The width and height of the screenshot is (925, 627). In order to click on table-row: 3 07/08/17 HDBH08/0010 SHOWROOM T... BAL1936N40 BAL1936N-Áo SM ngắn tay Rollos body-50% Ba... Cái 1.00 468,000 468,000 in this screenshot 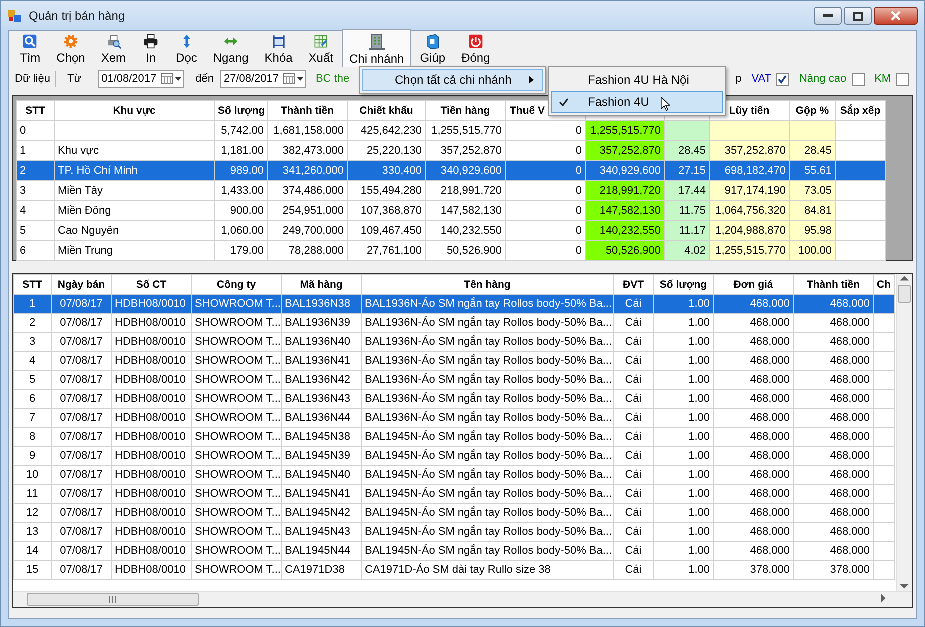, I will do `click(454, 342)`.